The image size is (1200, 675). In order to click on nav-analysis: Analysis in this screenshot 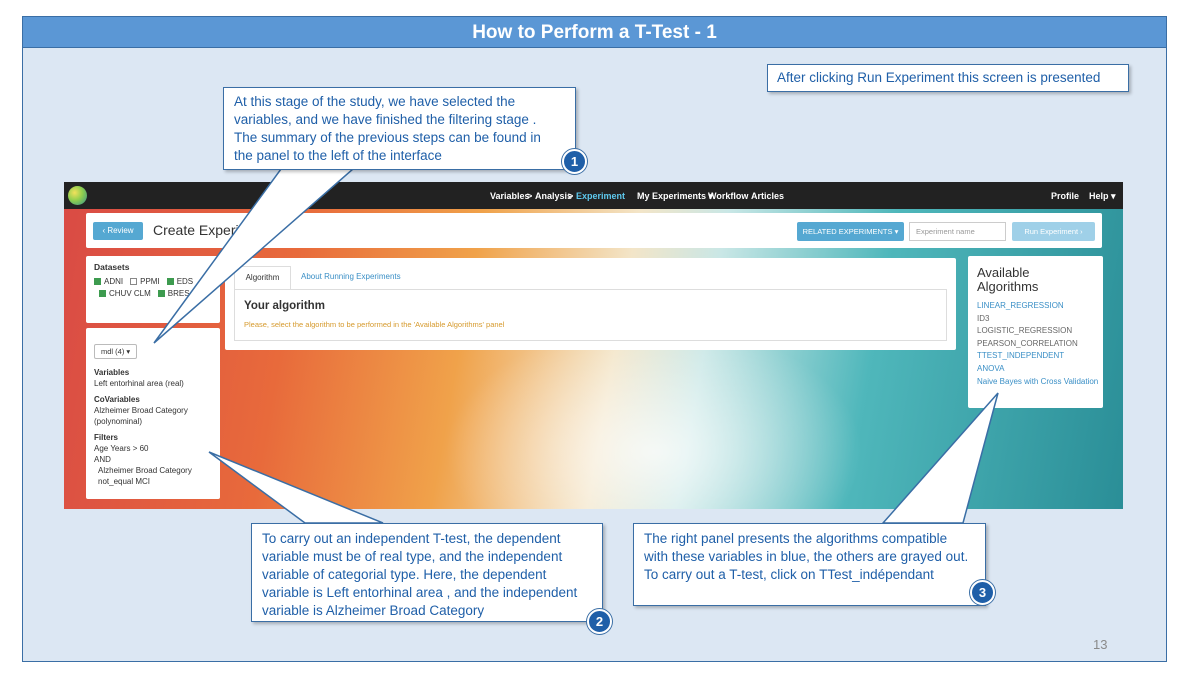, I will do `click(553, 196)`.